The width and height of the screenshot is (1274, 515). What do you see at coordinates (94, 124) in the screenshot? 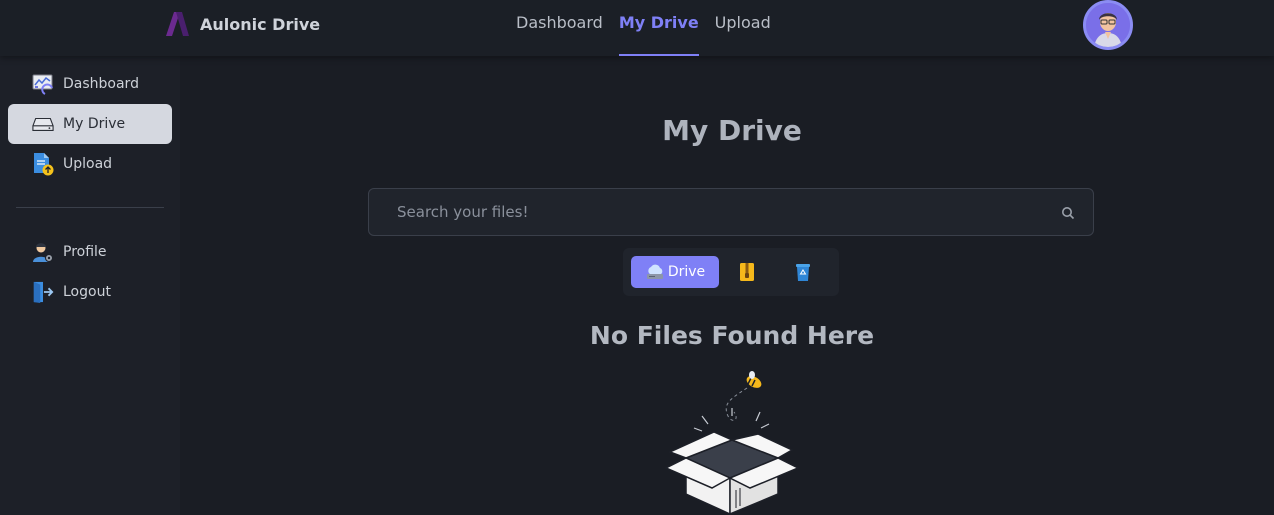
I see `sidebar-item-label: My Drive` at bounding box center [94, 124].